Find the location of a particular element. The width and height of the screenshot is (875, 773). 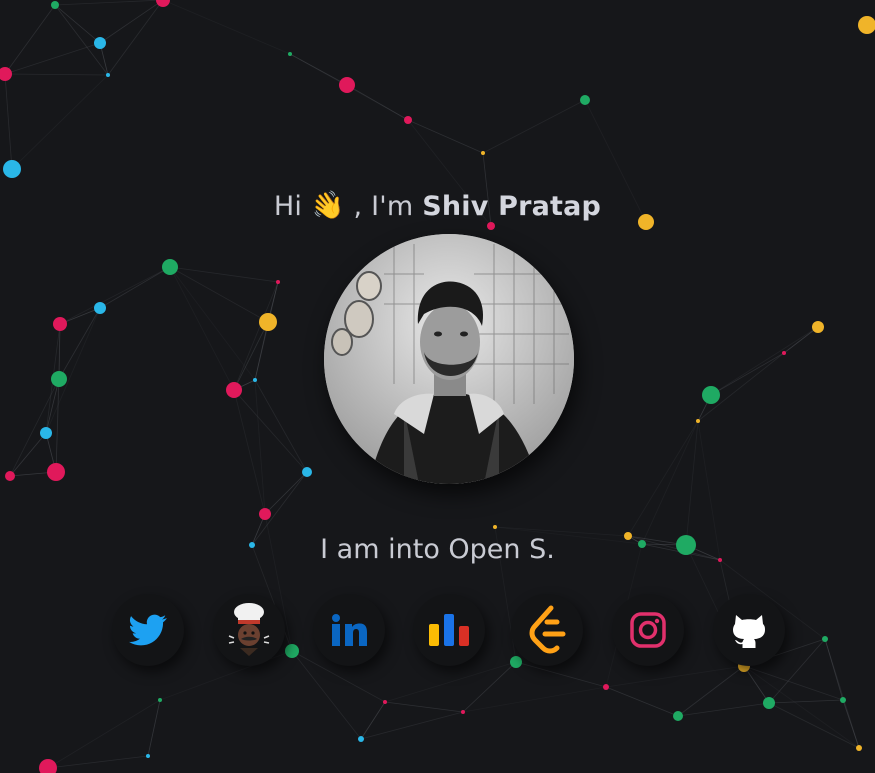

stats-link is located at coordinates (449, 630).